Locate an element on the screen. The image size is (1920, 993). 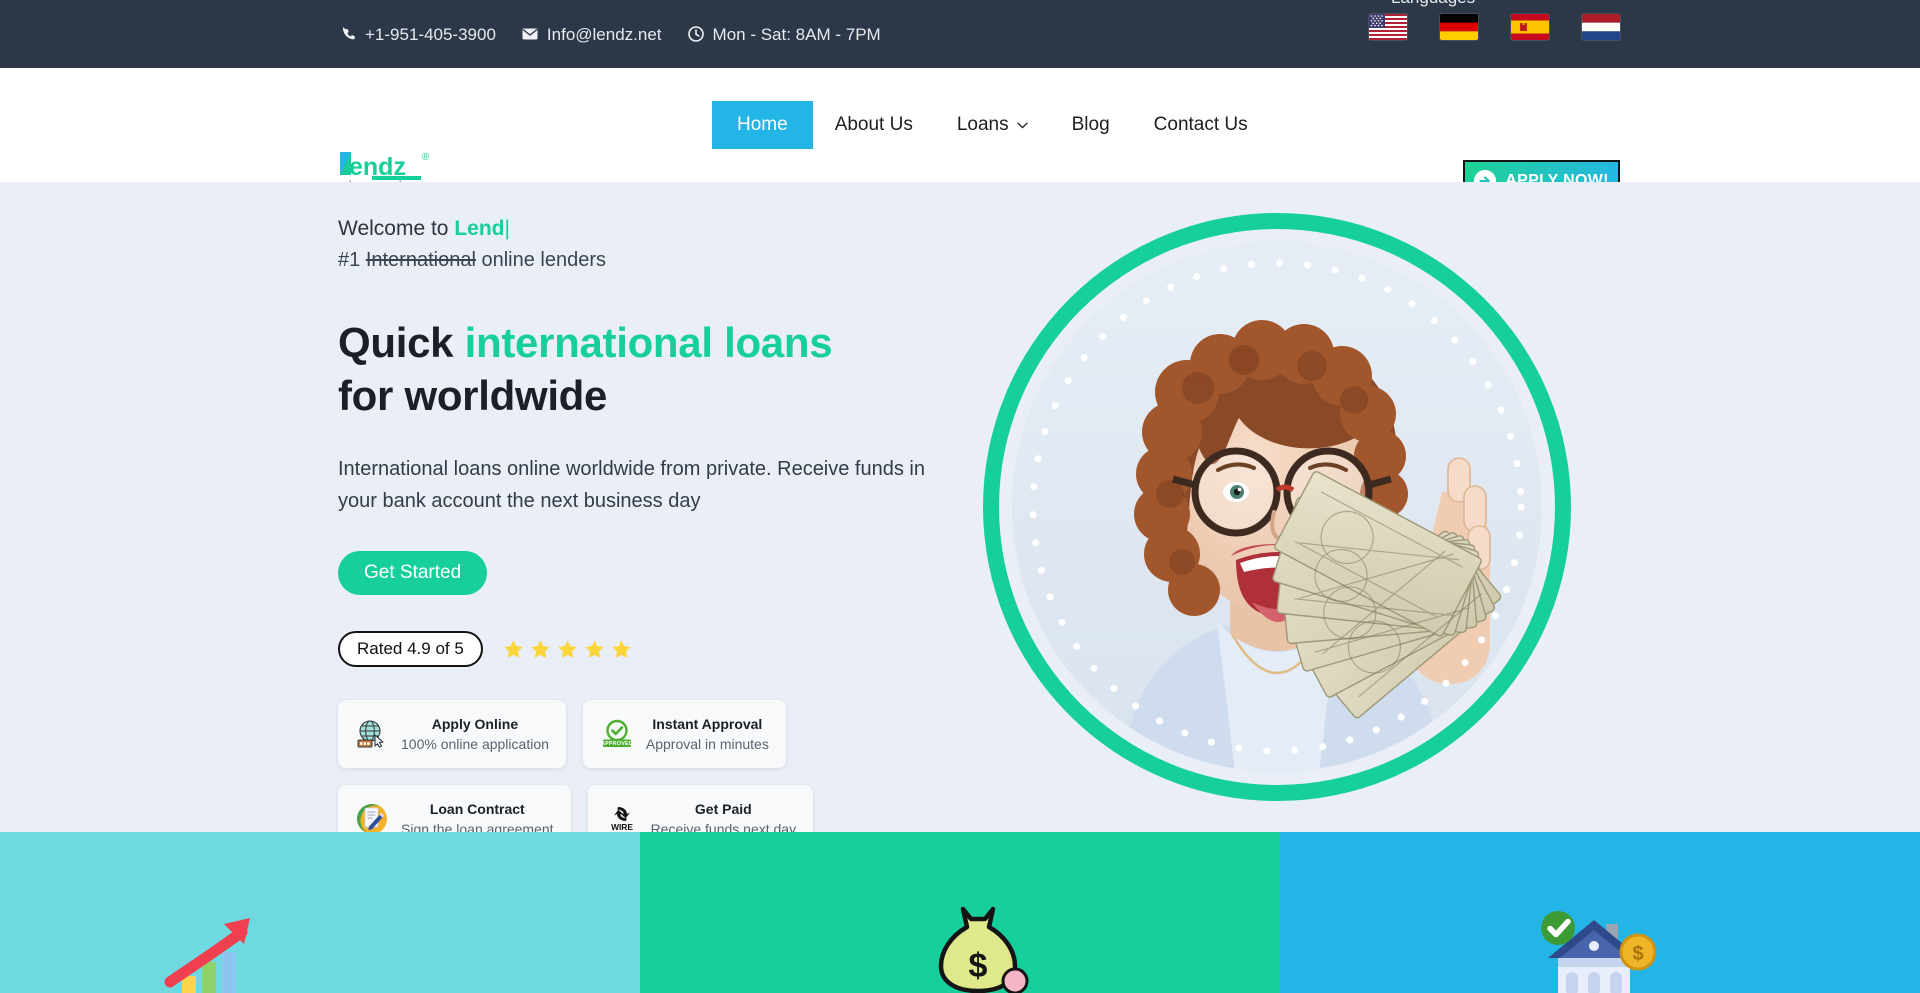
growth-arrow-chart-icon is located at coordinates (216, 951).